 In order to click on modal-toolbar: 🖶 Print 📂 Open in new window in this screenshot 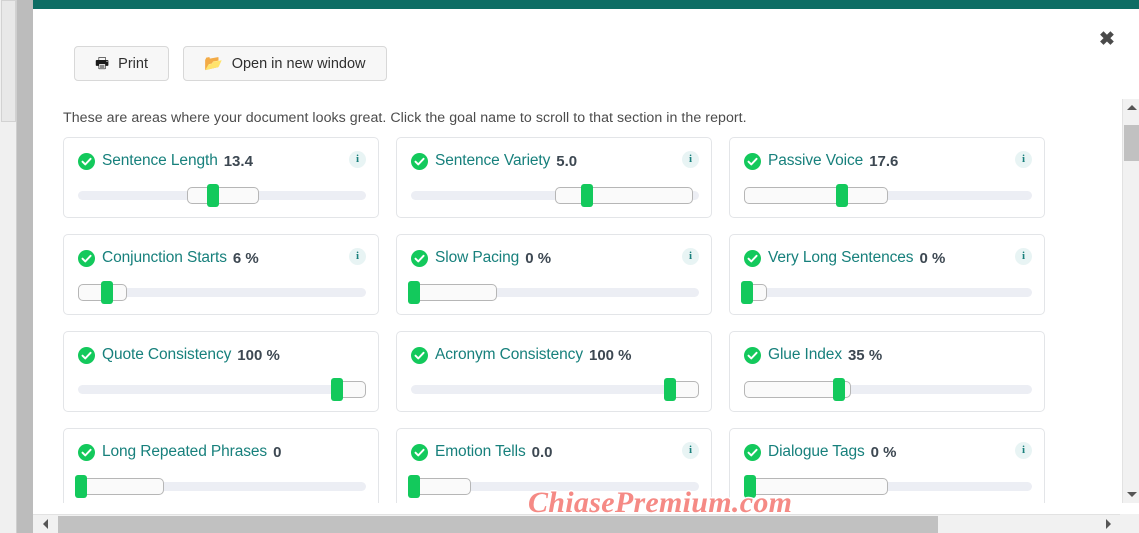, I will do `click(230, 63)`.